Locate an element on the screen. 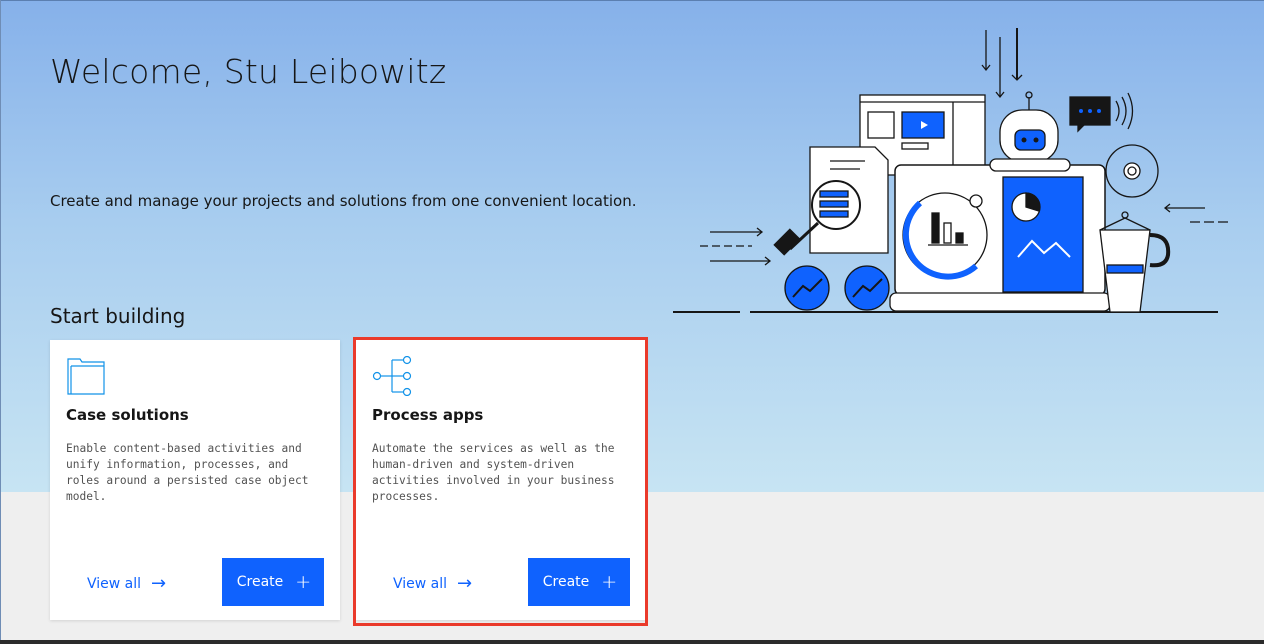 The height and width of the screenshot is (644, 1264). window-bottom-edge is located at coordinates (632, 642).